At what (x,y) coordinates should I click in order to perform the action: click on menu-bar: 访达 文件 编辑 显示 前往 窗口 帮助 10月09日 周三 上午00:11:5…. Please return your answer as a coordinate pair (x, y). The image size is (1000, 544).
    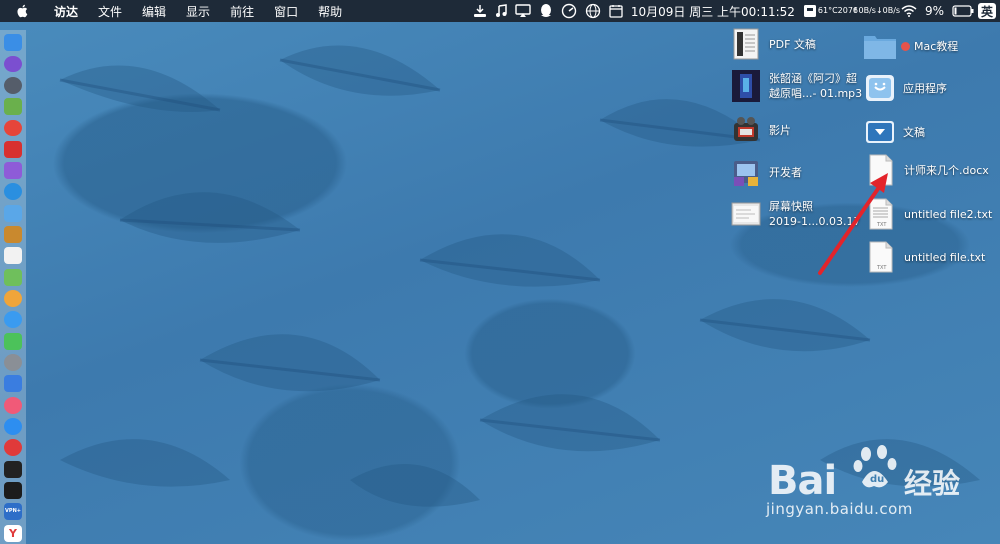
    Looking at the image, I should click on (500, 11).